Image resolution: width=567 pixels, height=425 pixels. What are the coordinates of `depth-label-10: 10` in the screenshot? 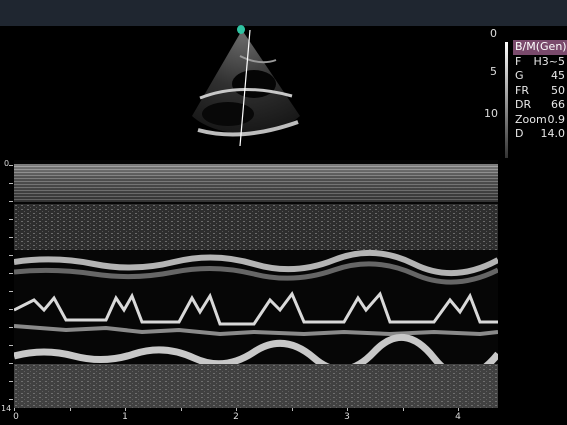 It's located at (491, 113).